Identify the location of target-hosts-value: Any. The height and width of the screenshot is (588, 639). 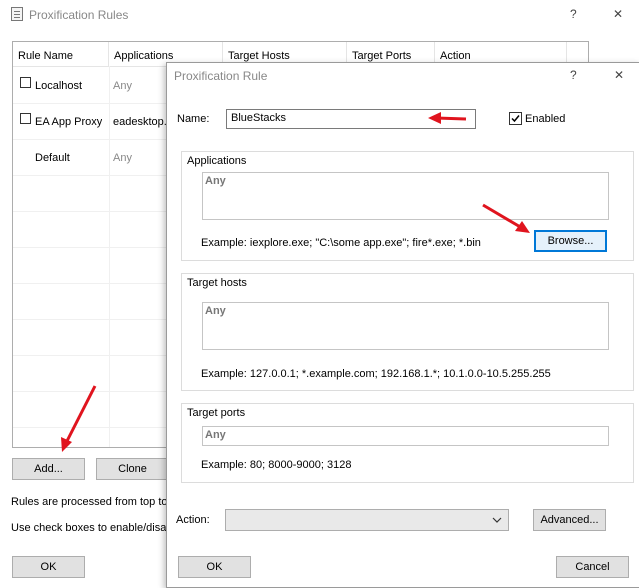
(215, 311).